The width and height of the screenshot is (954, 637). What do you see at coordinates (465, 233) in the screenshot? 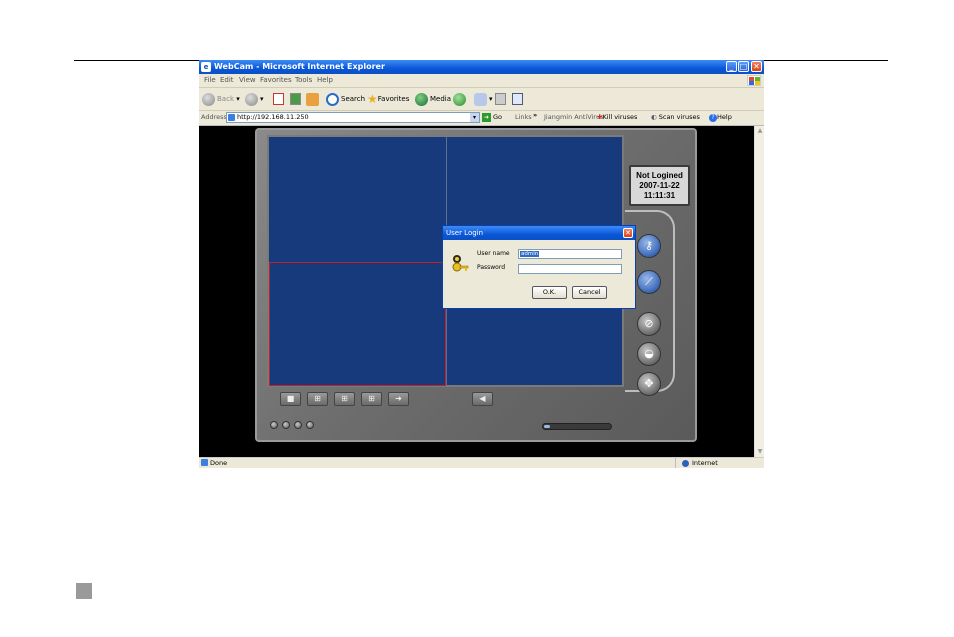
I see `dialog-title: User Login` at bounding box center [465, 233].